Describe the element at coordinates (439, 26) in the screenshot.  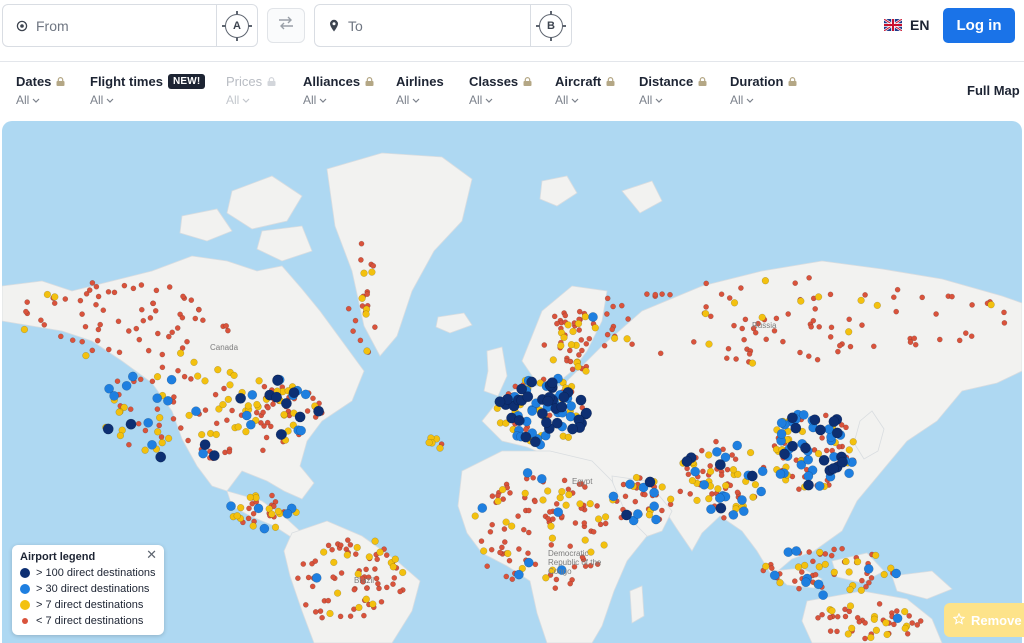
I see `to-input: To` at that location.